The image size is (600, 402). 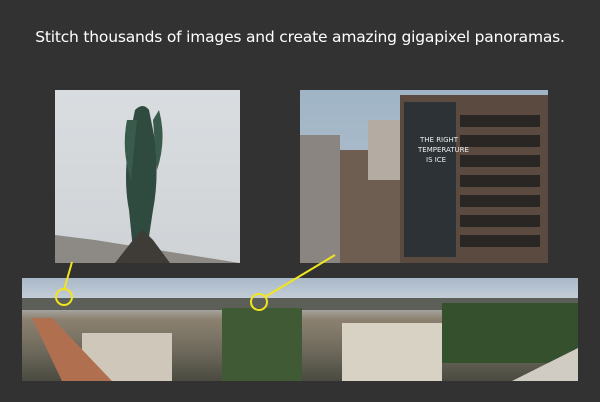 I want to click on callout-line-right, so click(x=300, y=276).